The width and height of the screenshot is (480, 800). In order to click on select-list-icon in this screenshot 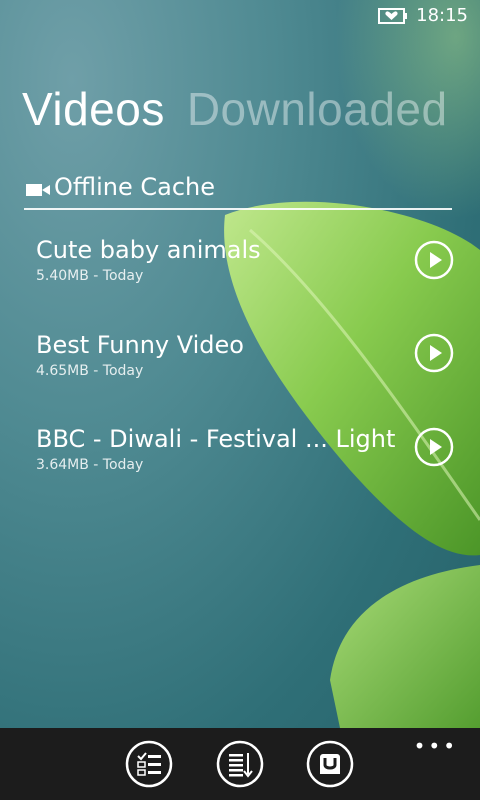, I will do `click(149, 764)`.